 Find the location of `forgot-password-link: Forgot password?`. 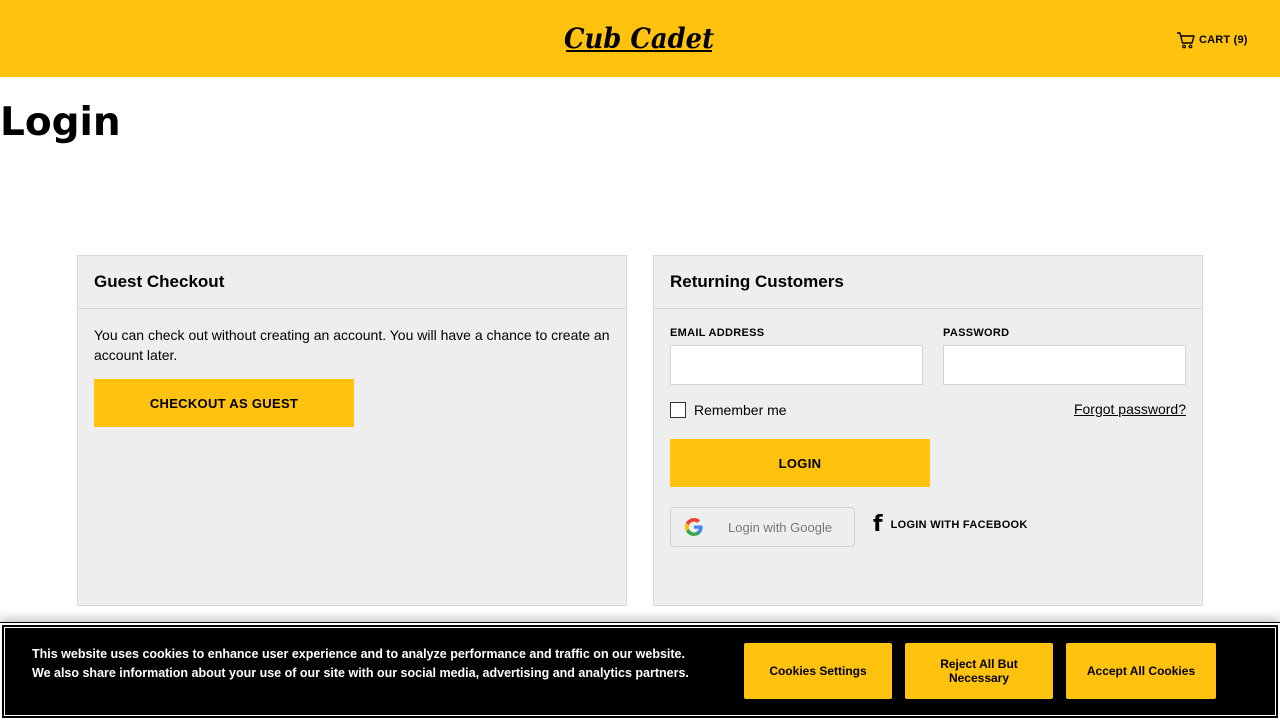

forgot-password-link: Forgot password? is located at coordinates (1130, 409).